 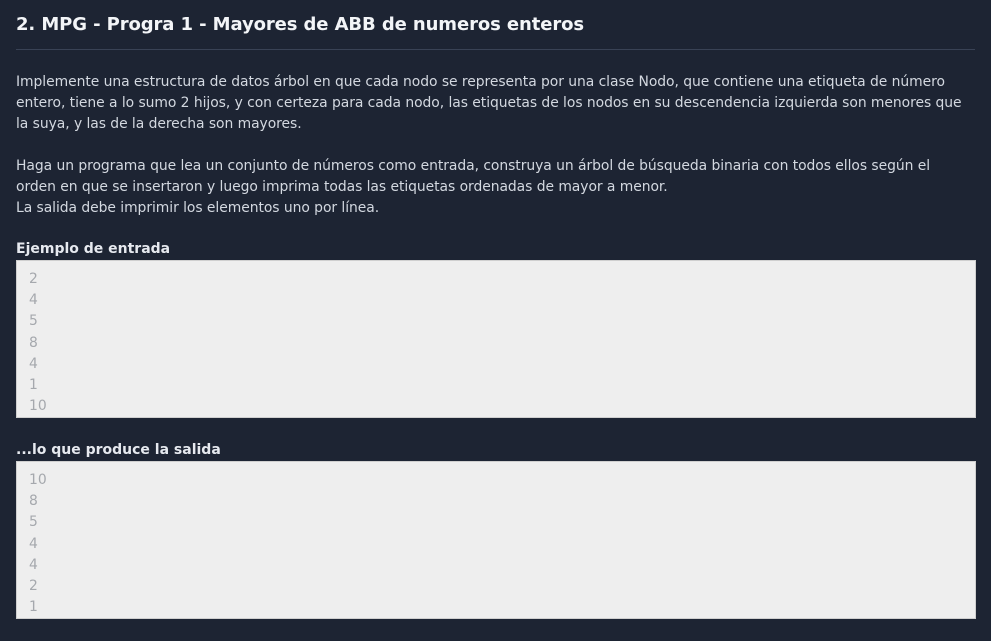 I want to click on example-output-line: 5, so click(x=33, y=522).